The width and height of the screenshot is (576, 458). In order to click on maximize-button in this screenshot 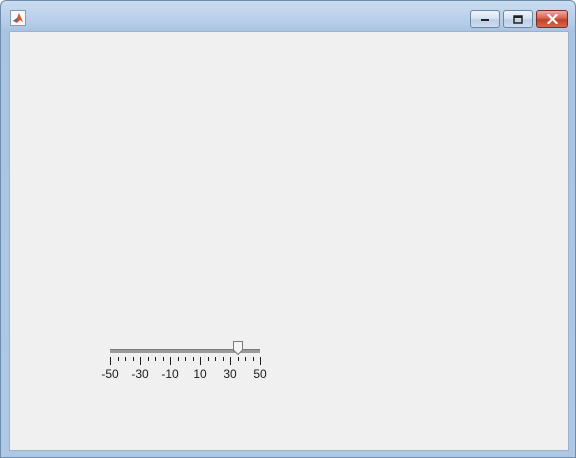, I will do `click(518, 19)`.